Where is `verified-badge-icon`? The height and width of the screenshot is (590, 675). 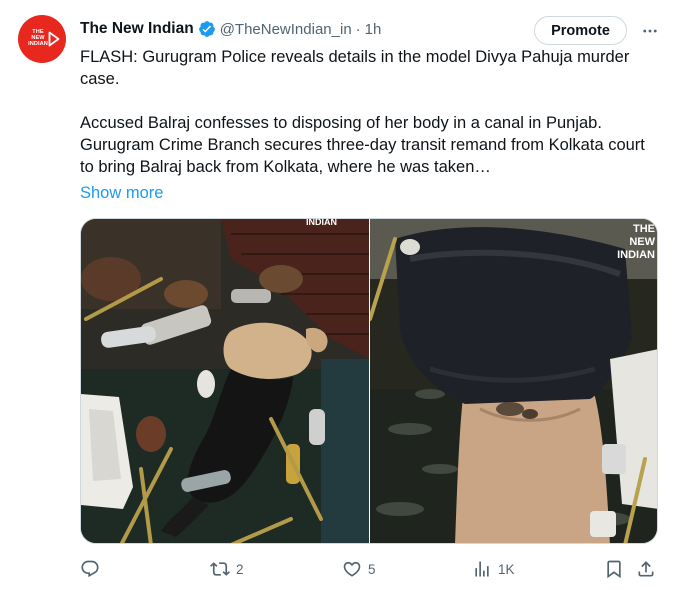 verified-badge-icon is located at coordinates (207, 29).